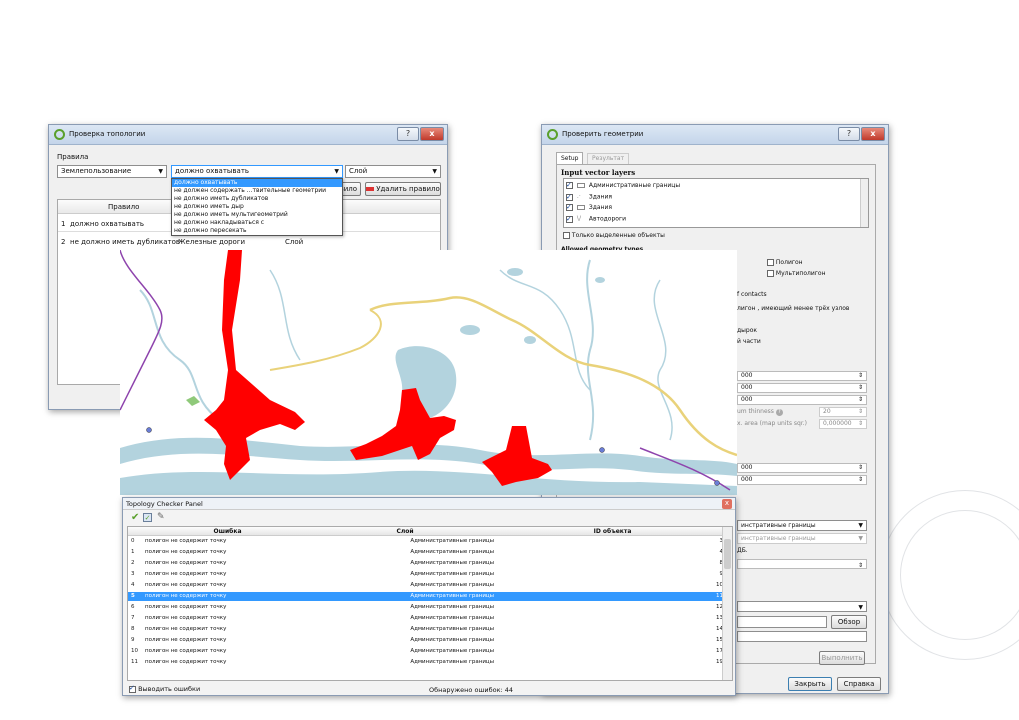  What do you see at coordinates (719, 662) in the screenshot?
I see `row-object-id: 19` at bounding box center [719, 662].